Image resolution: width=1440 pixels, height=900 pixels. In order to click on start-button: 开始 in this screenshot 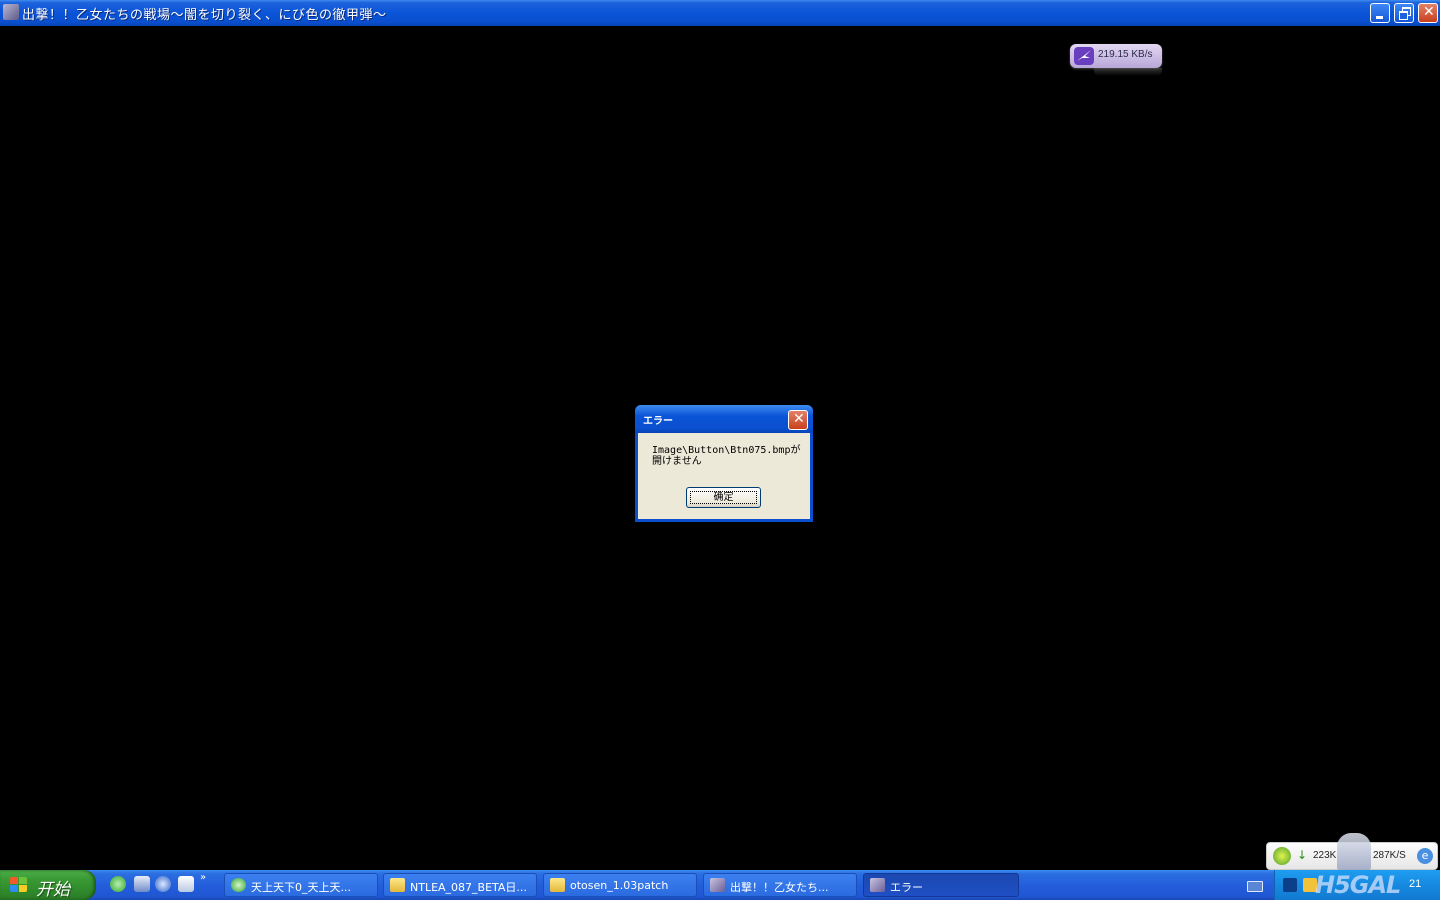, I will do `click(48, 885)`.